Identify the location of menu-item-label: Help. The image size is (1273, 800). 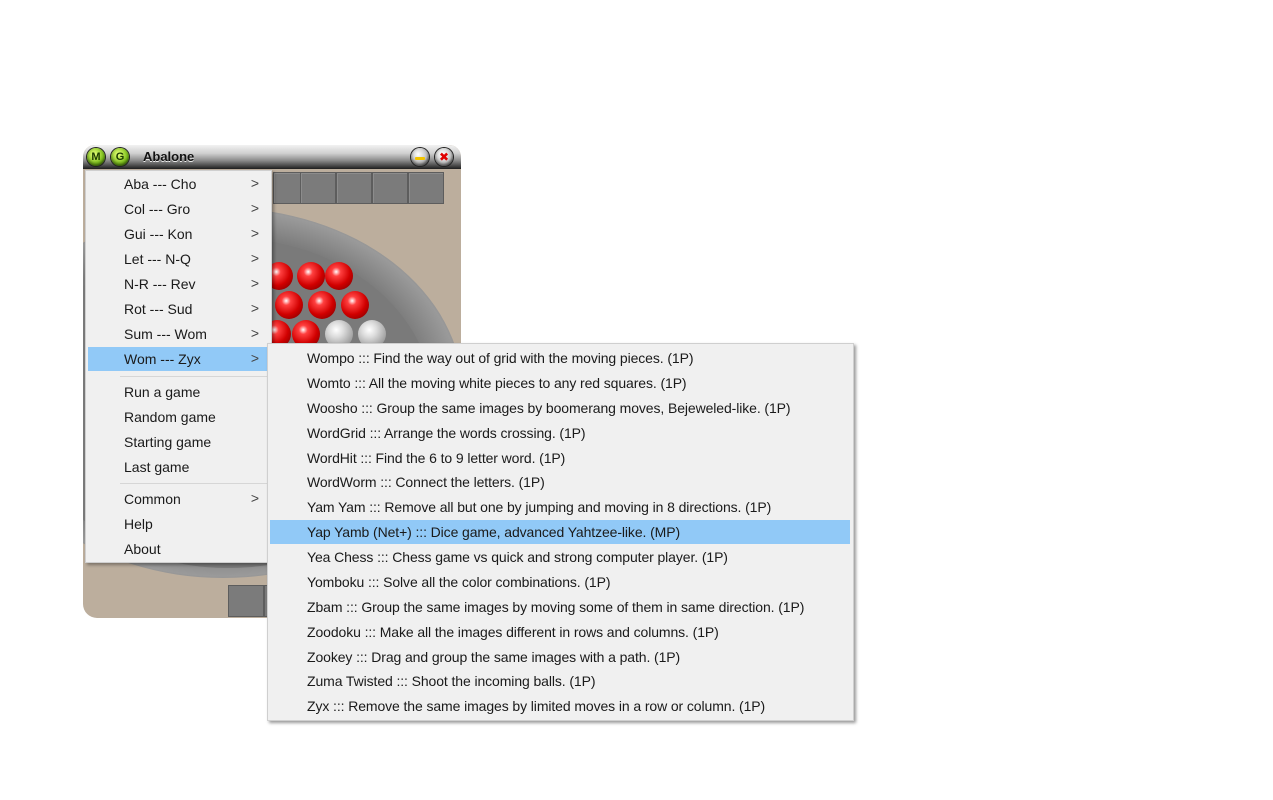
(138, 524).